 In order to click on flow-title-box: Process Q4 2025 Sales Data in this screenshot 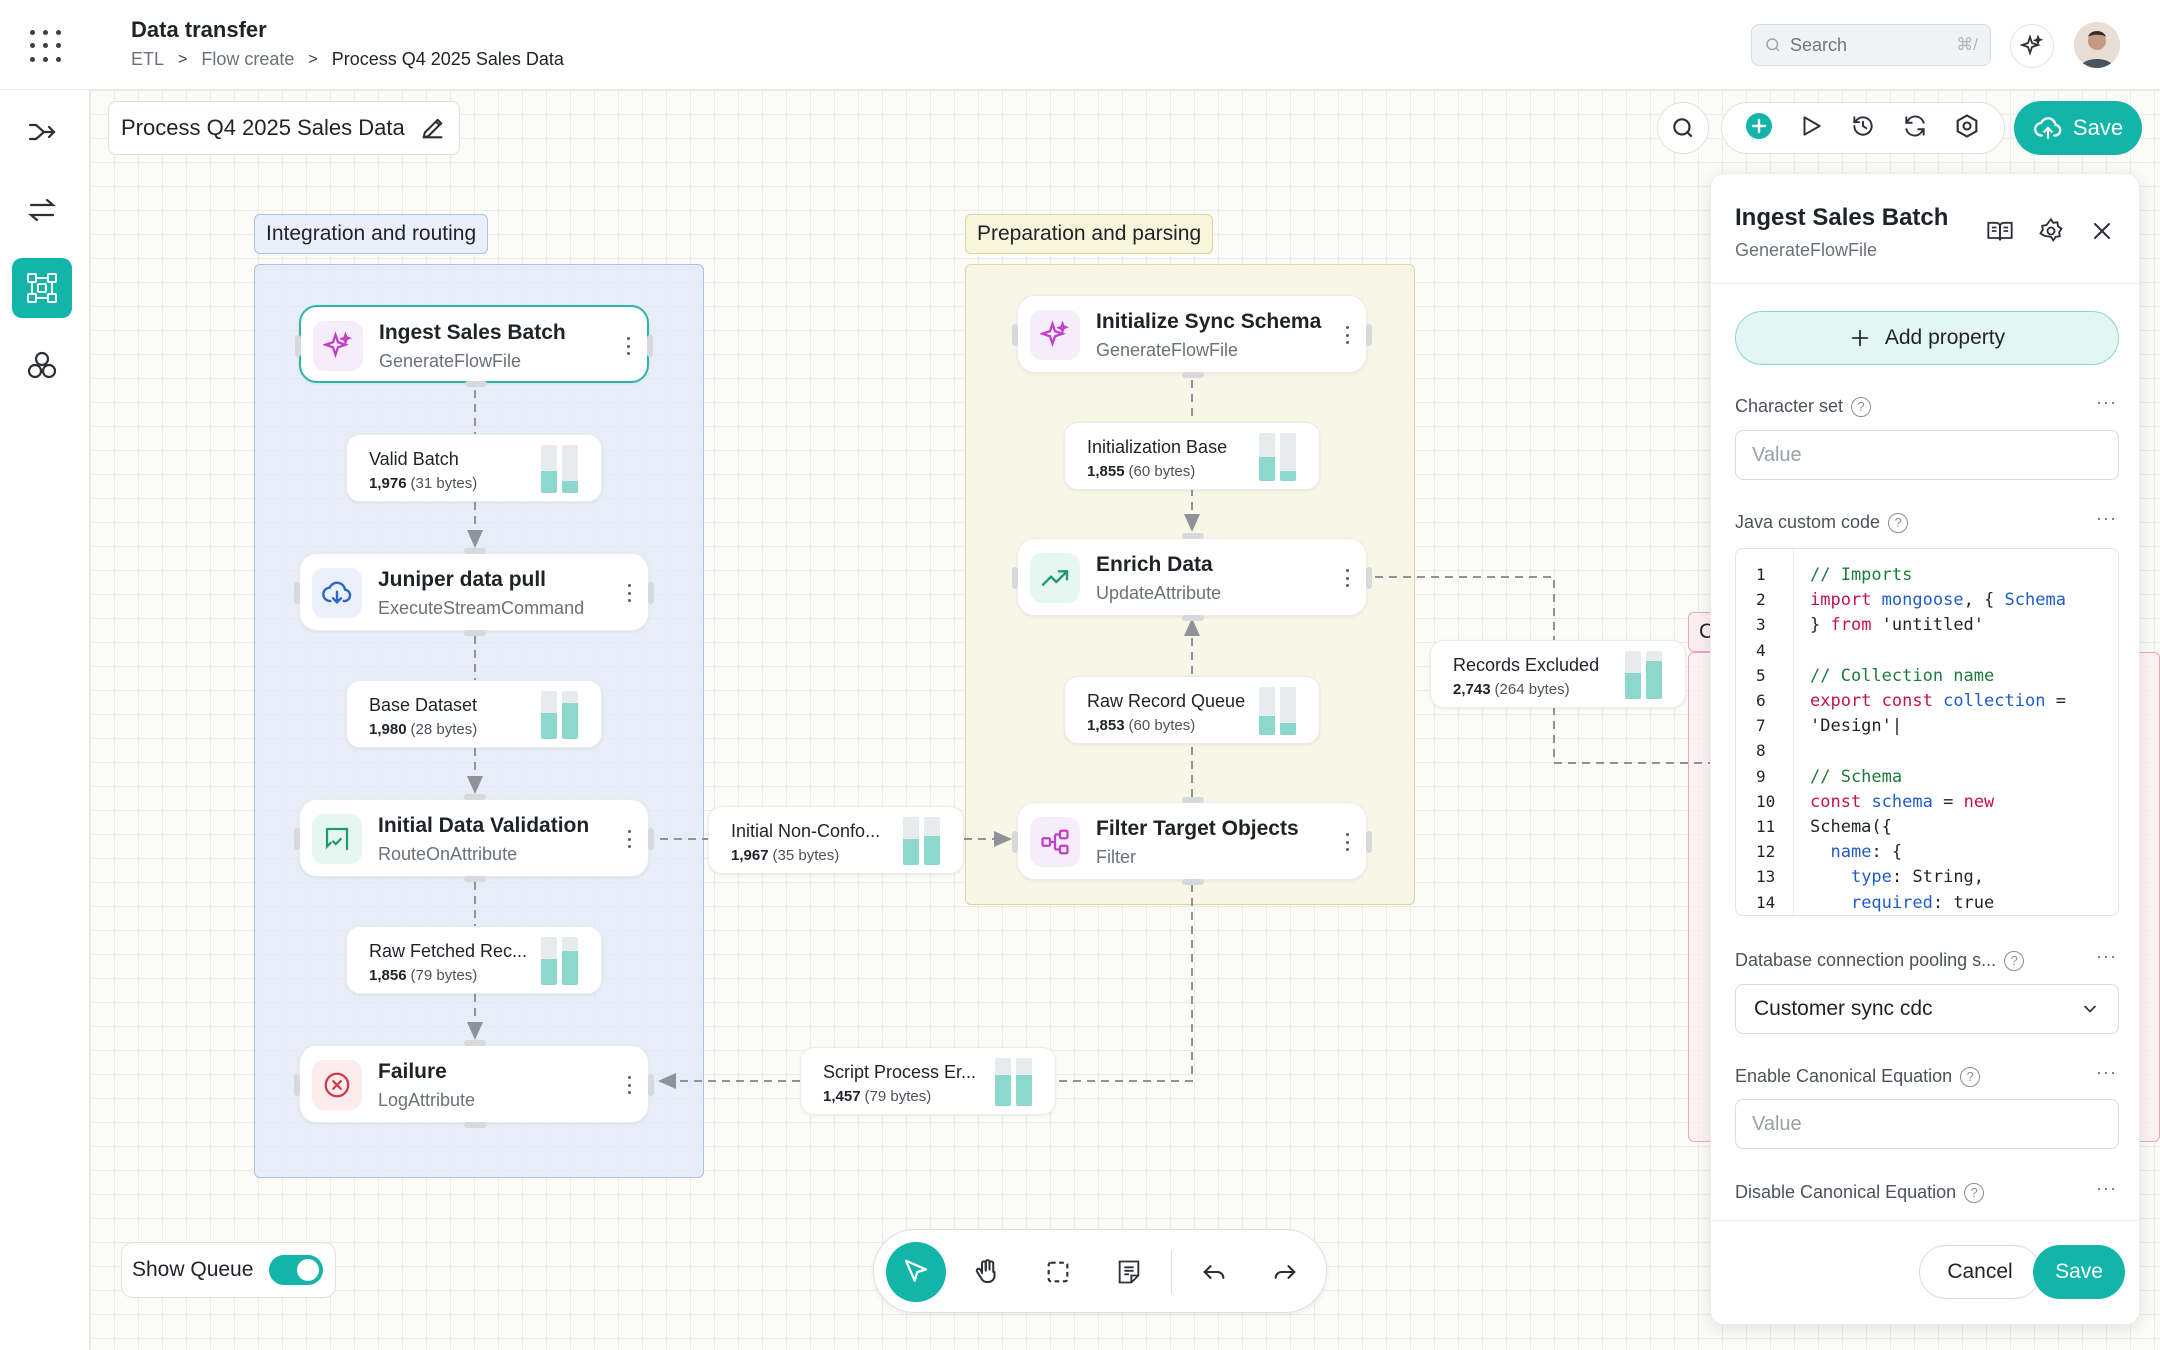, I will do `click(284, 128)`.